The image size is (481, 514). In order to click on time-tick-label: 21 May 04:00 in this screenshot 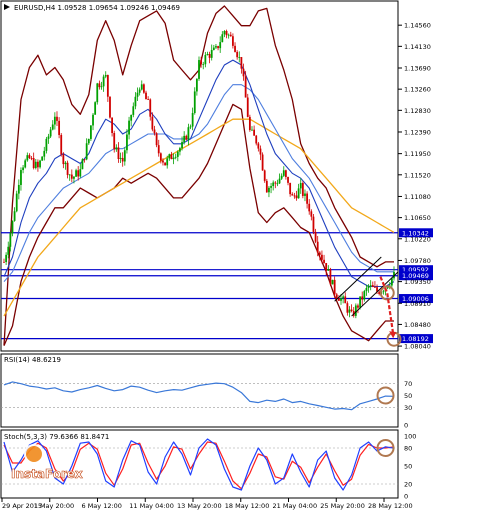, I will do `click(295, 506)`.